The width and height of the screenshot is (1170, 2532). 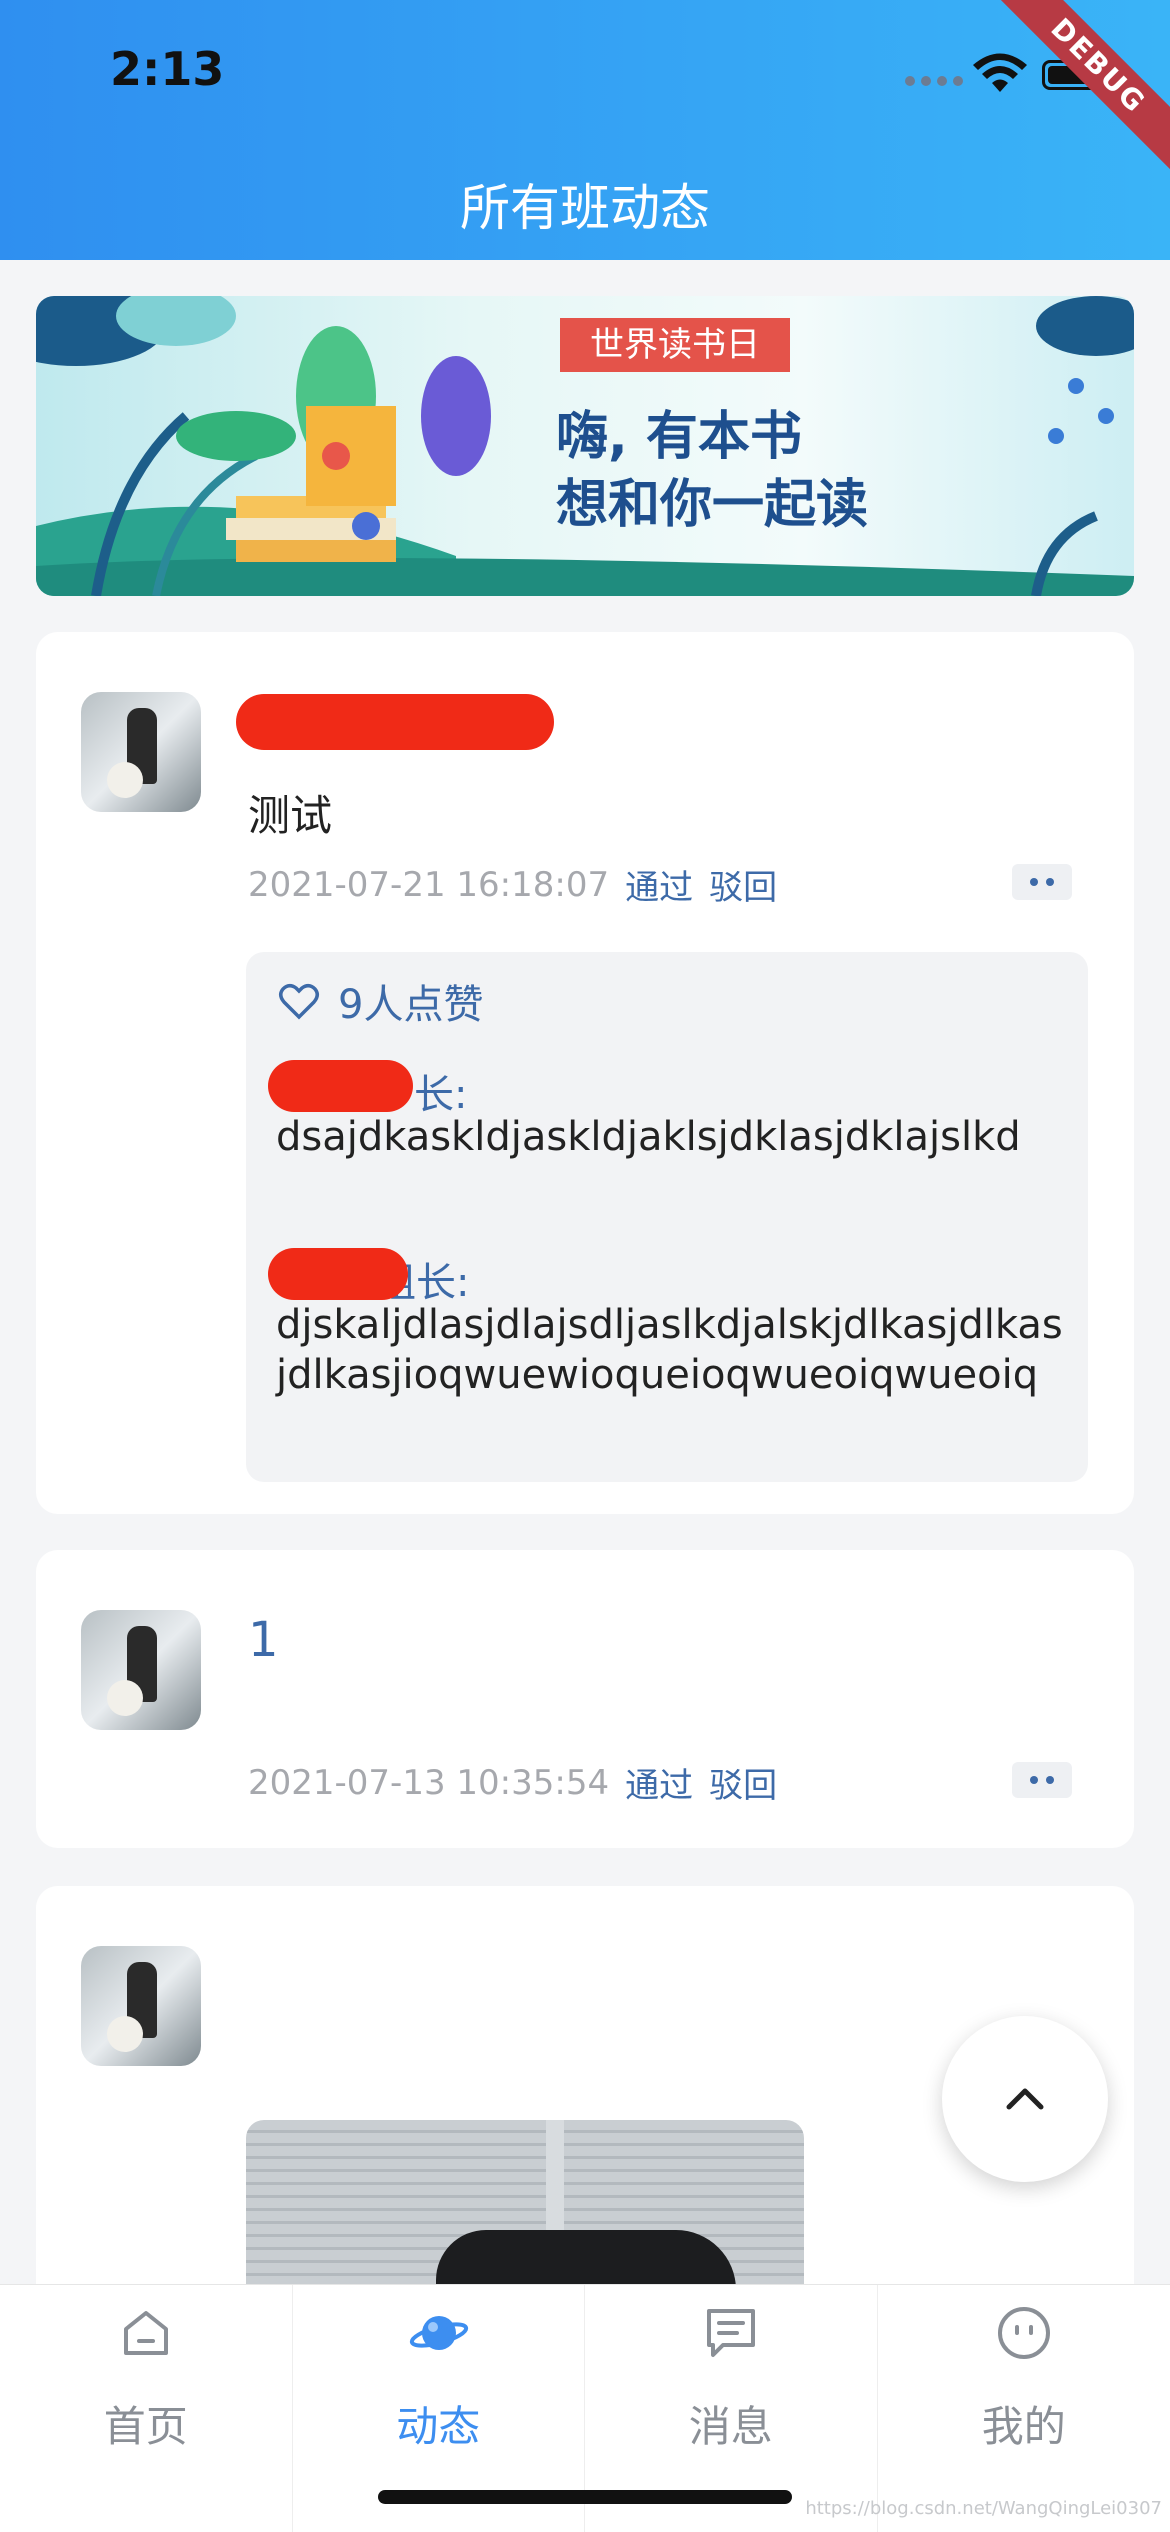 I want to click on banner-headline: 嗨, 有本书, so click(x=679, y=437).